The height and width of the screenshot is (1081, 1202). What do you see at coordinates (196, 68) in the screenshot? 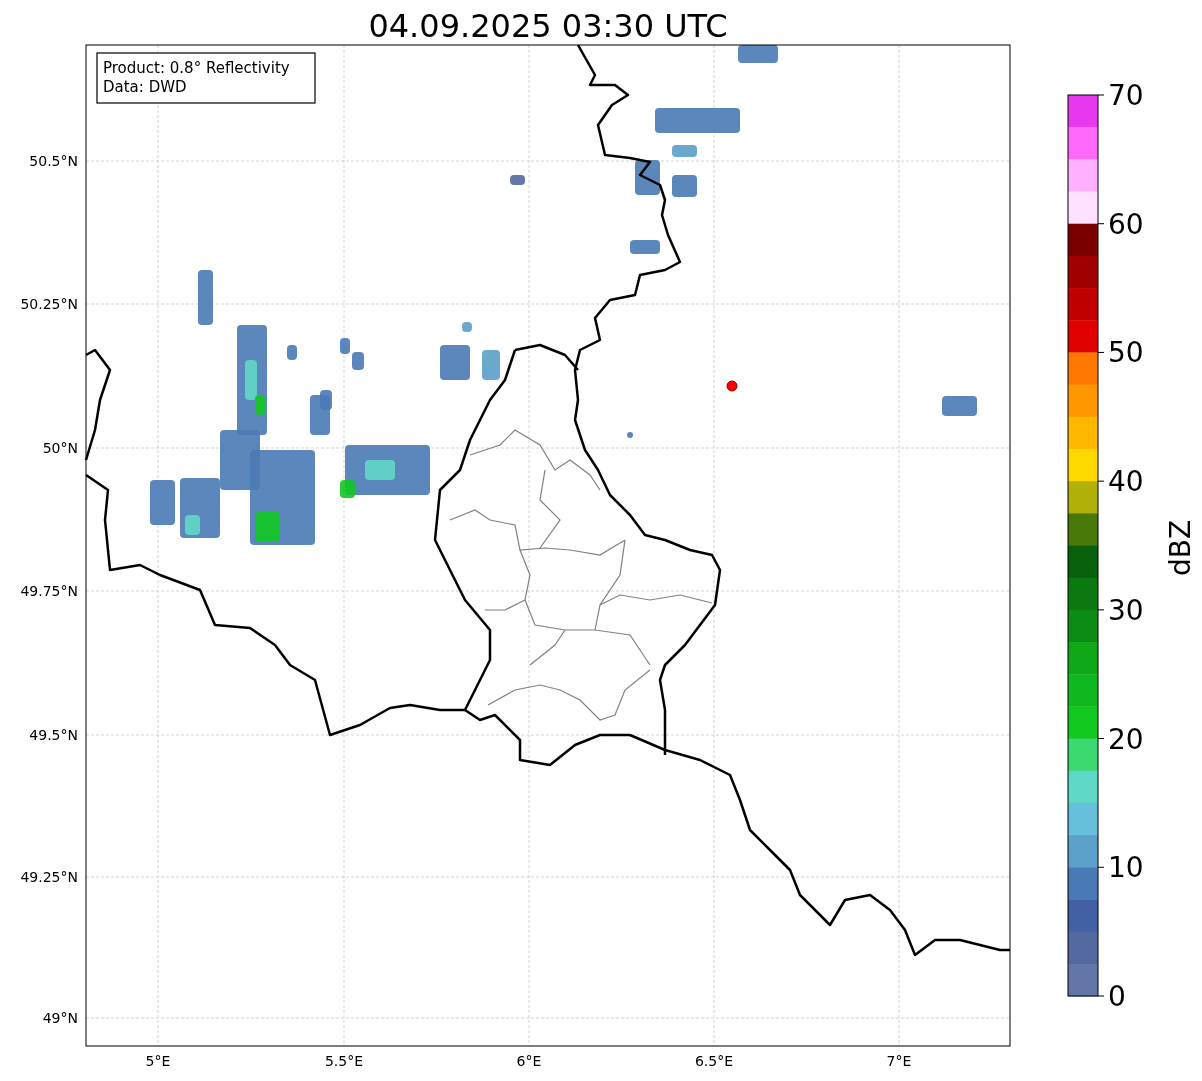
I see `info-text: Product: 0.8° Reflectivity` at bounding box center [196, 68].